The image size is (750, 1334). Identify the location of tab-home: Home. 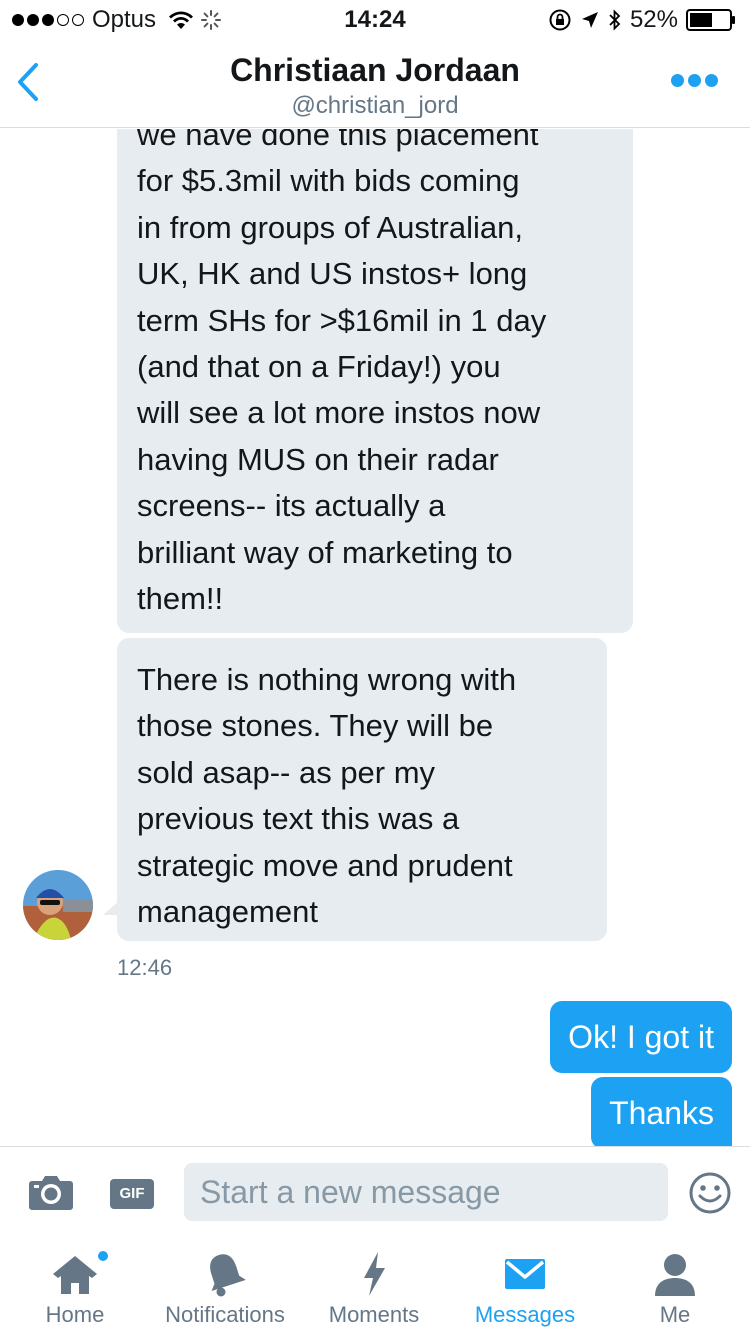
(75, 1285).